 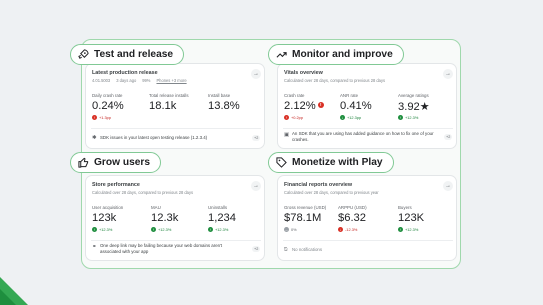 What do you see at coordinates (342, 54) in the screenshot?
I see `section-title: Monitor and improve` at bounding box center [342, 54].